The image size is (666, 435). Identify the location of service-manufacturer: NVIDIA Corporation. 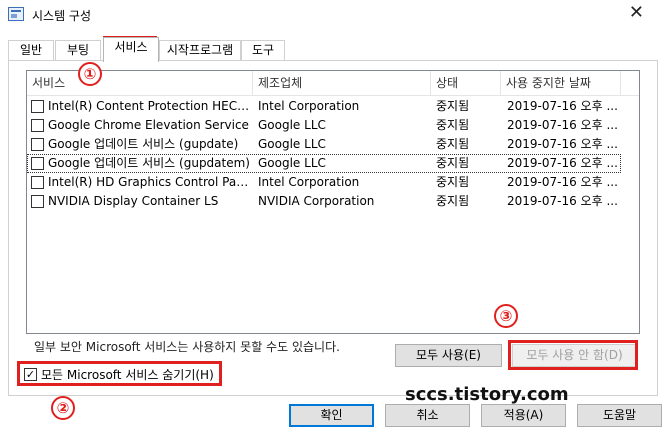
(316, 201).